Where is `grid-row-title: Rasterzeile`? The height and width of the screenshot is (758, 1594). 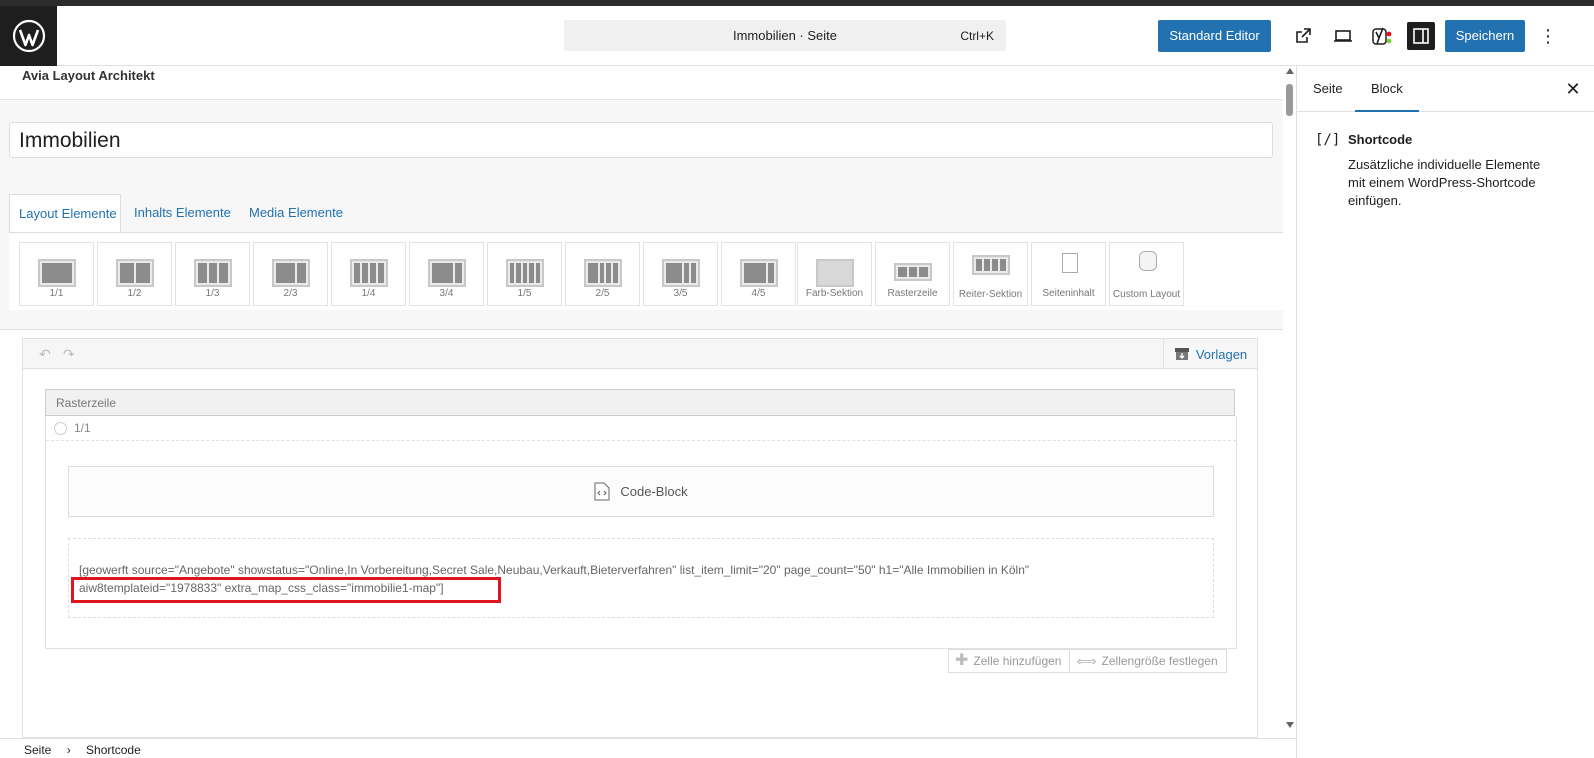
grid-row-title: Rasterzeile is located at coordinates (640, 402).